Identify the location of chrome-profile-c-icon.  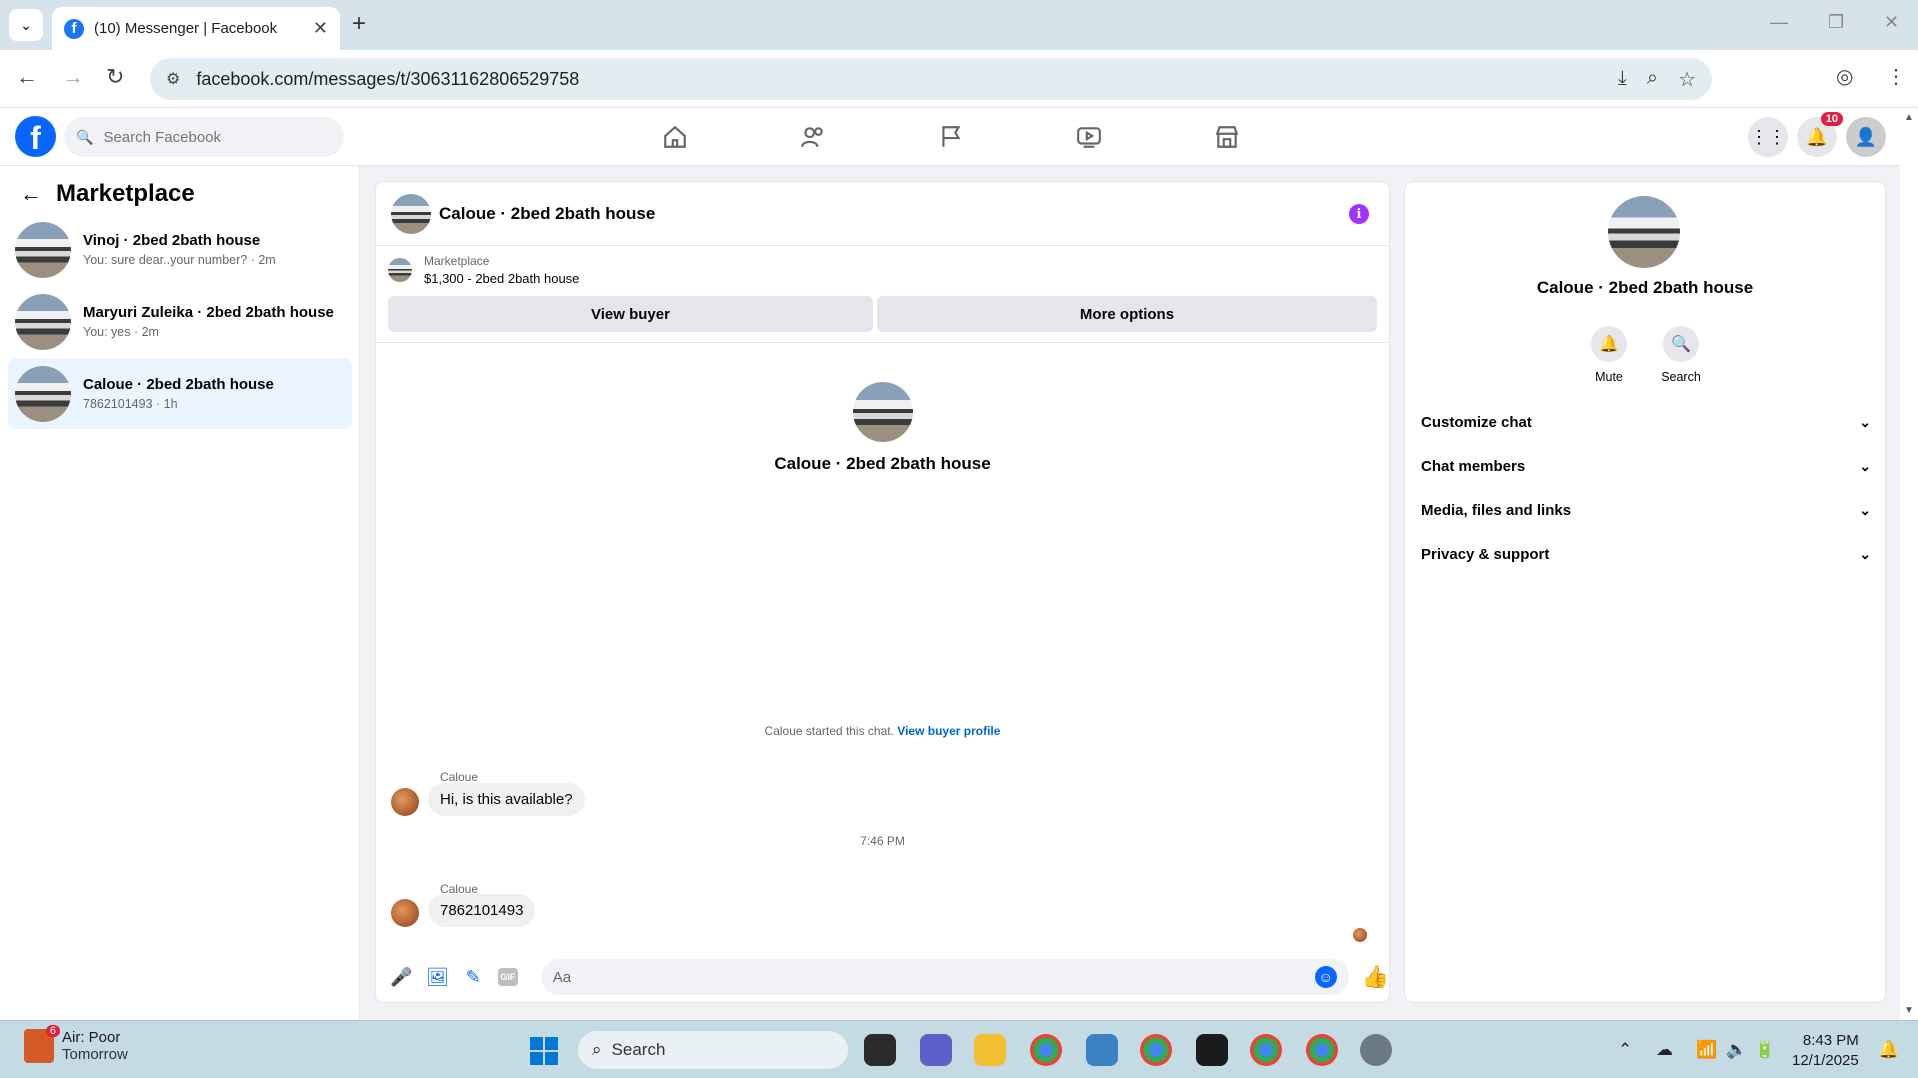
(1322, 1050).